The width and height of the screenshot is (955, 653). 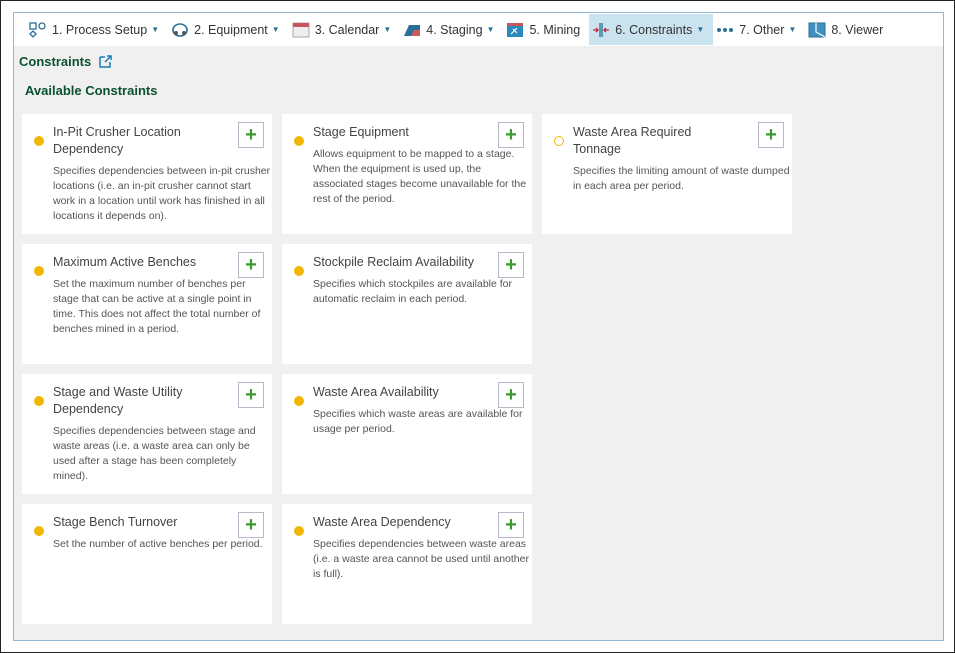 I want to click on more-dots-icon, so click(x=727, y=30).